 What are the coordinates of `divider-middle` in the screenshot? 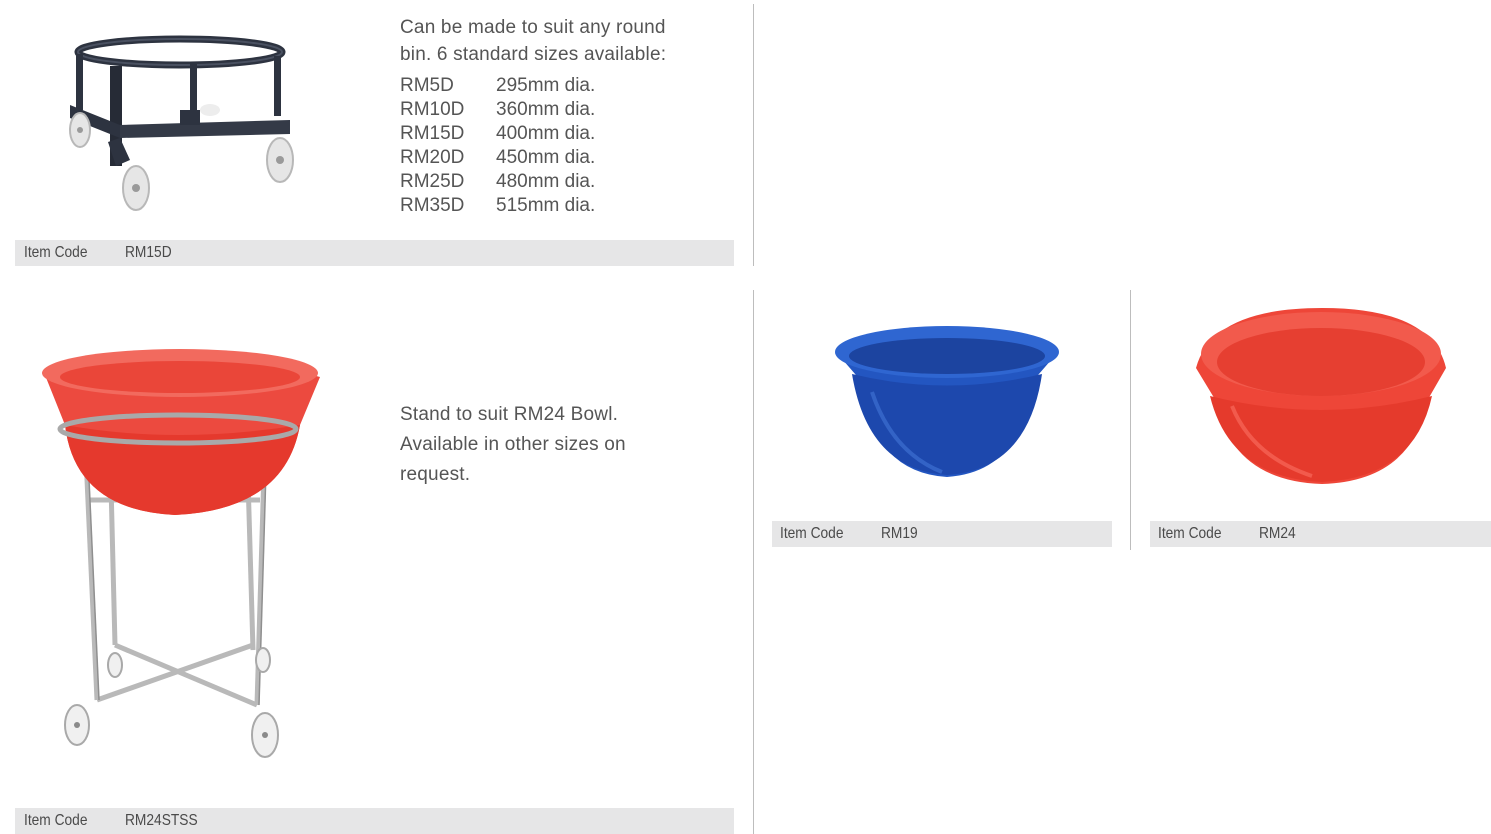 It's located at (753, 562).